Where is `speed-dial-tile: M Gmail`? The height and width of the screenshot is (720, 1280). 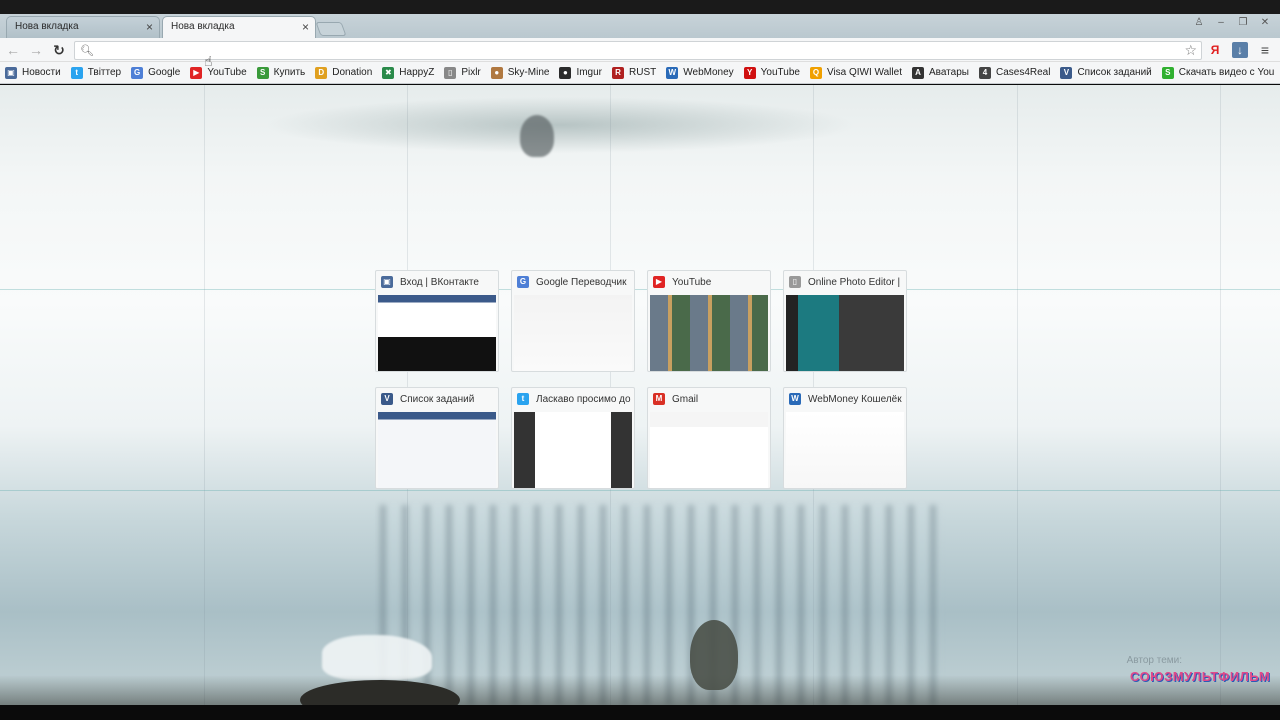 speed-dial-tile: M Gmail is located at coordinates (709, 438).